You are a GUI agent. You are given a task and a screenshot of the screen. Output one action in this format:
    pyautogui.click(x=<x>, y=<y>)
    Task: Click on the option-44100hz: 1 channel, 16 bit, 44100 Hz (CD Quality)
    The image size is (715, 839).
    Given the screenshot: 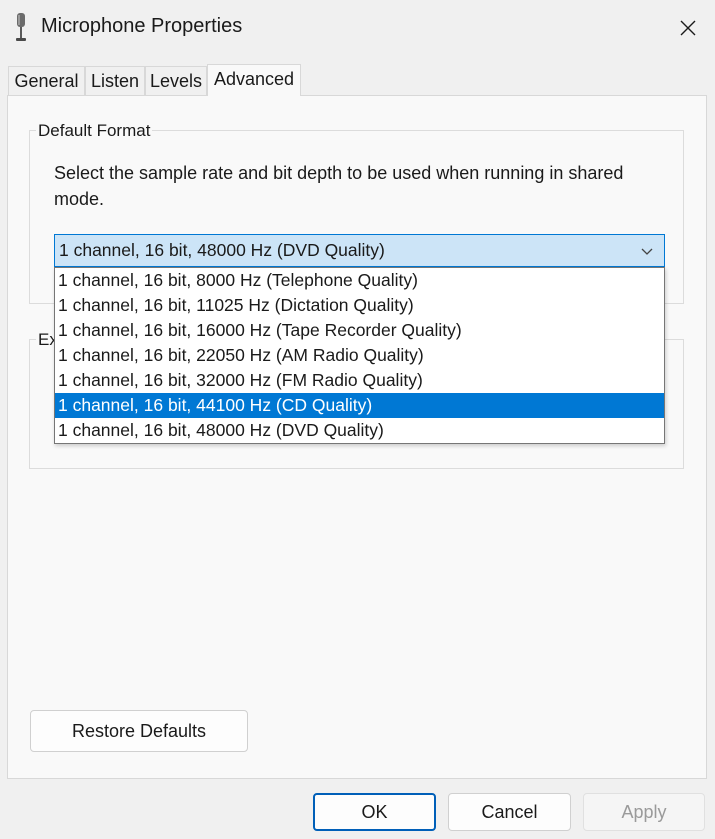 What is the action you would take?
    pyautogui.click(x=359, y=405)
    